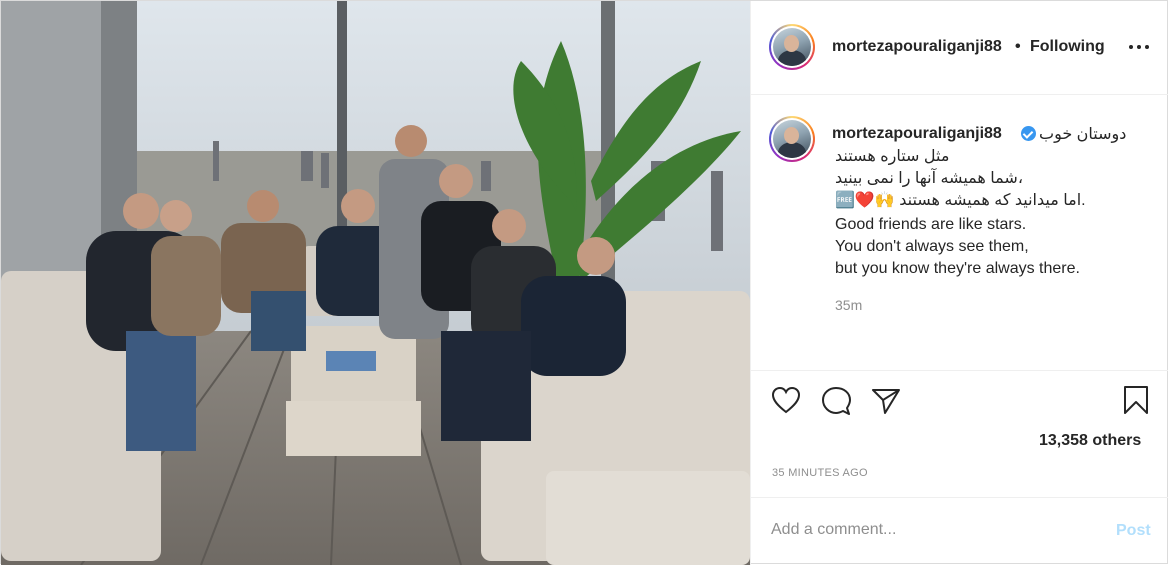 This screenshot has height=565, width=1168. I want to click on heart-icon, so click(786, 400).